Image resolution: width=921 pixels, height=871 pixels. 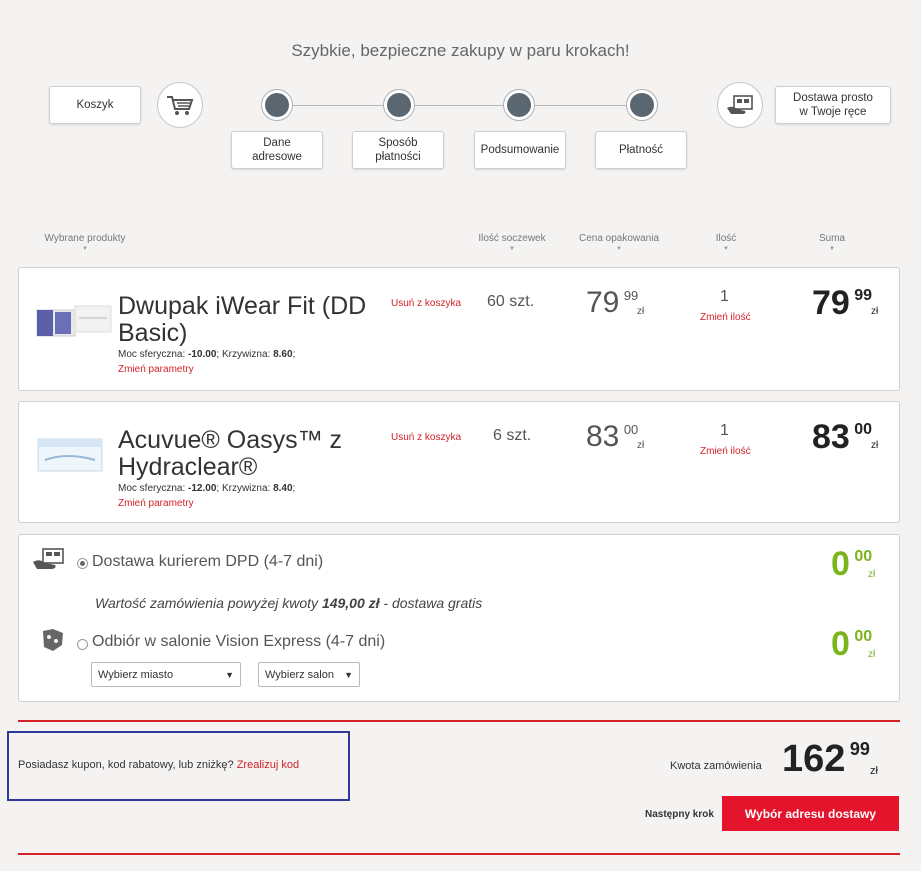 What do you see at coordinates (810, 813) in the screenshot?
I see `choose-delivery-address-button: Wybór adresu dostawy` at bounding box center [810, 813].